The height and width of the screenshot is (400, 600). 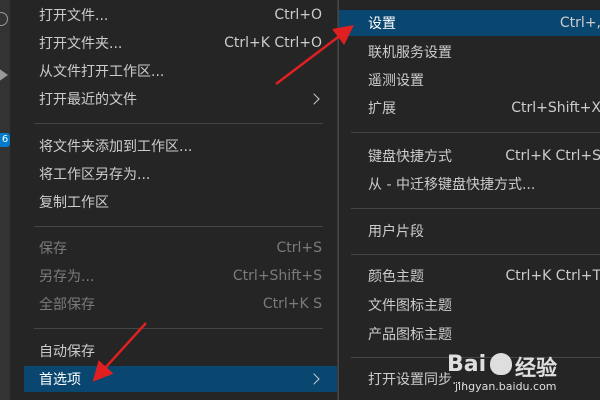 What do you see at coordinates (410, 157) in the screenshot?
I see `menu-item-label: 键盘快捷方式` at bounding box center [410, 157].